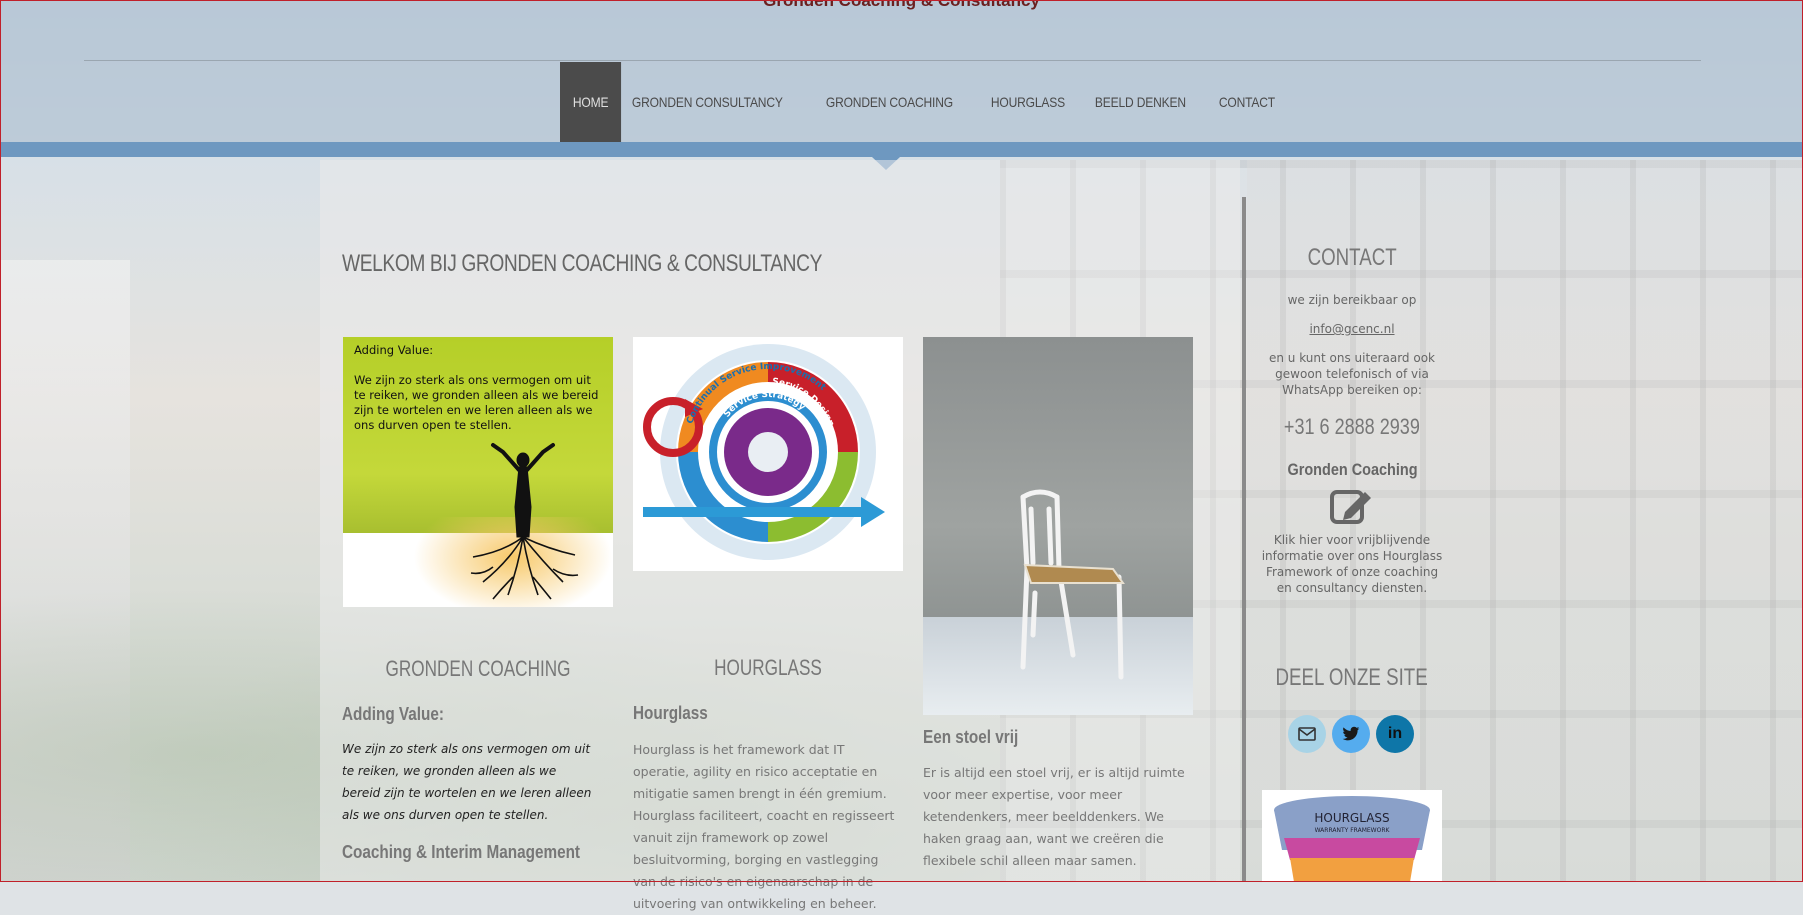 This screenshot has height=915, width=1803. What do you see at coordinates (1352, 427) in the screenshot?
I see `sidebar-phone: +31 6 2888 2939` at bounding box center [1352, 427].